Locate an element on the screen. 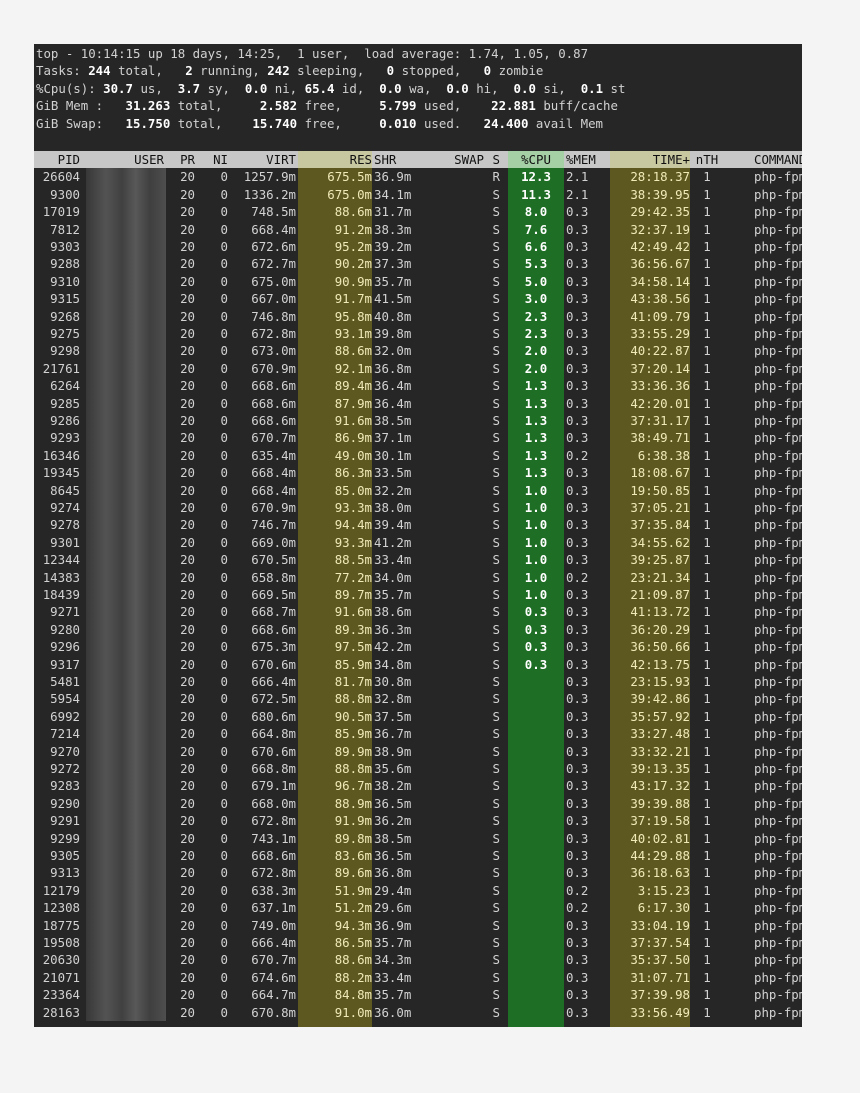 Image resolution: width=860 pixels, height=1093 pixels. cell-virt: 672.8m is located at coordinates (273, 821).